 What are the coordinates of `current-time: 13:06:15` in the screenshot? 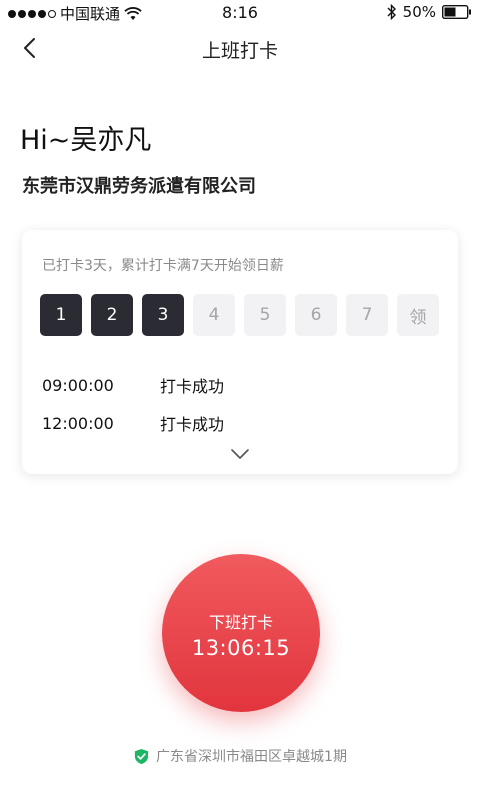 It's located at (241, 648).